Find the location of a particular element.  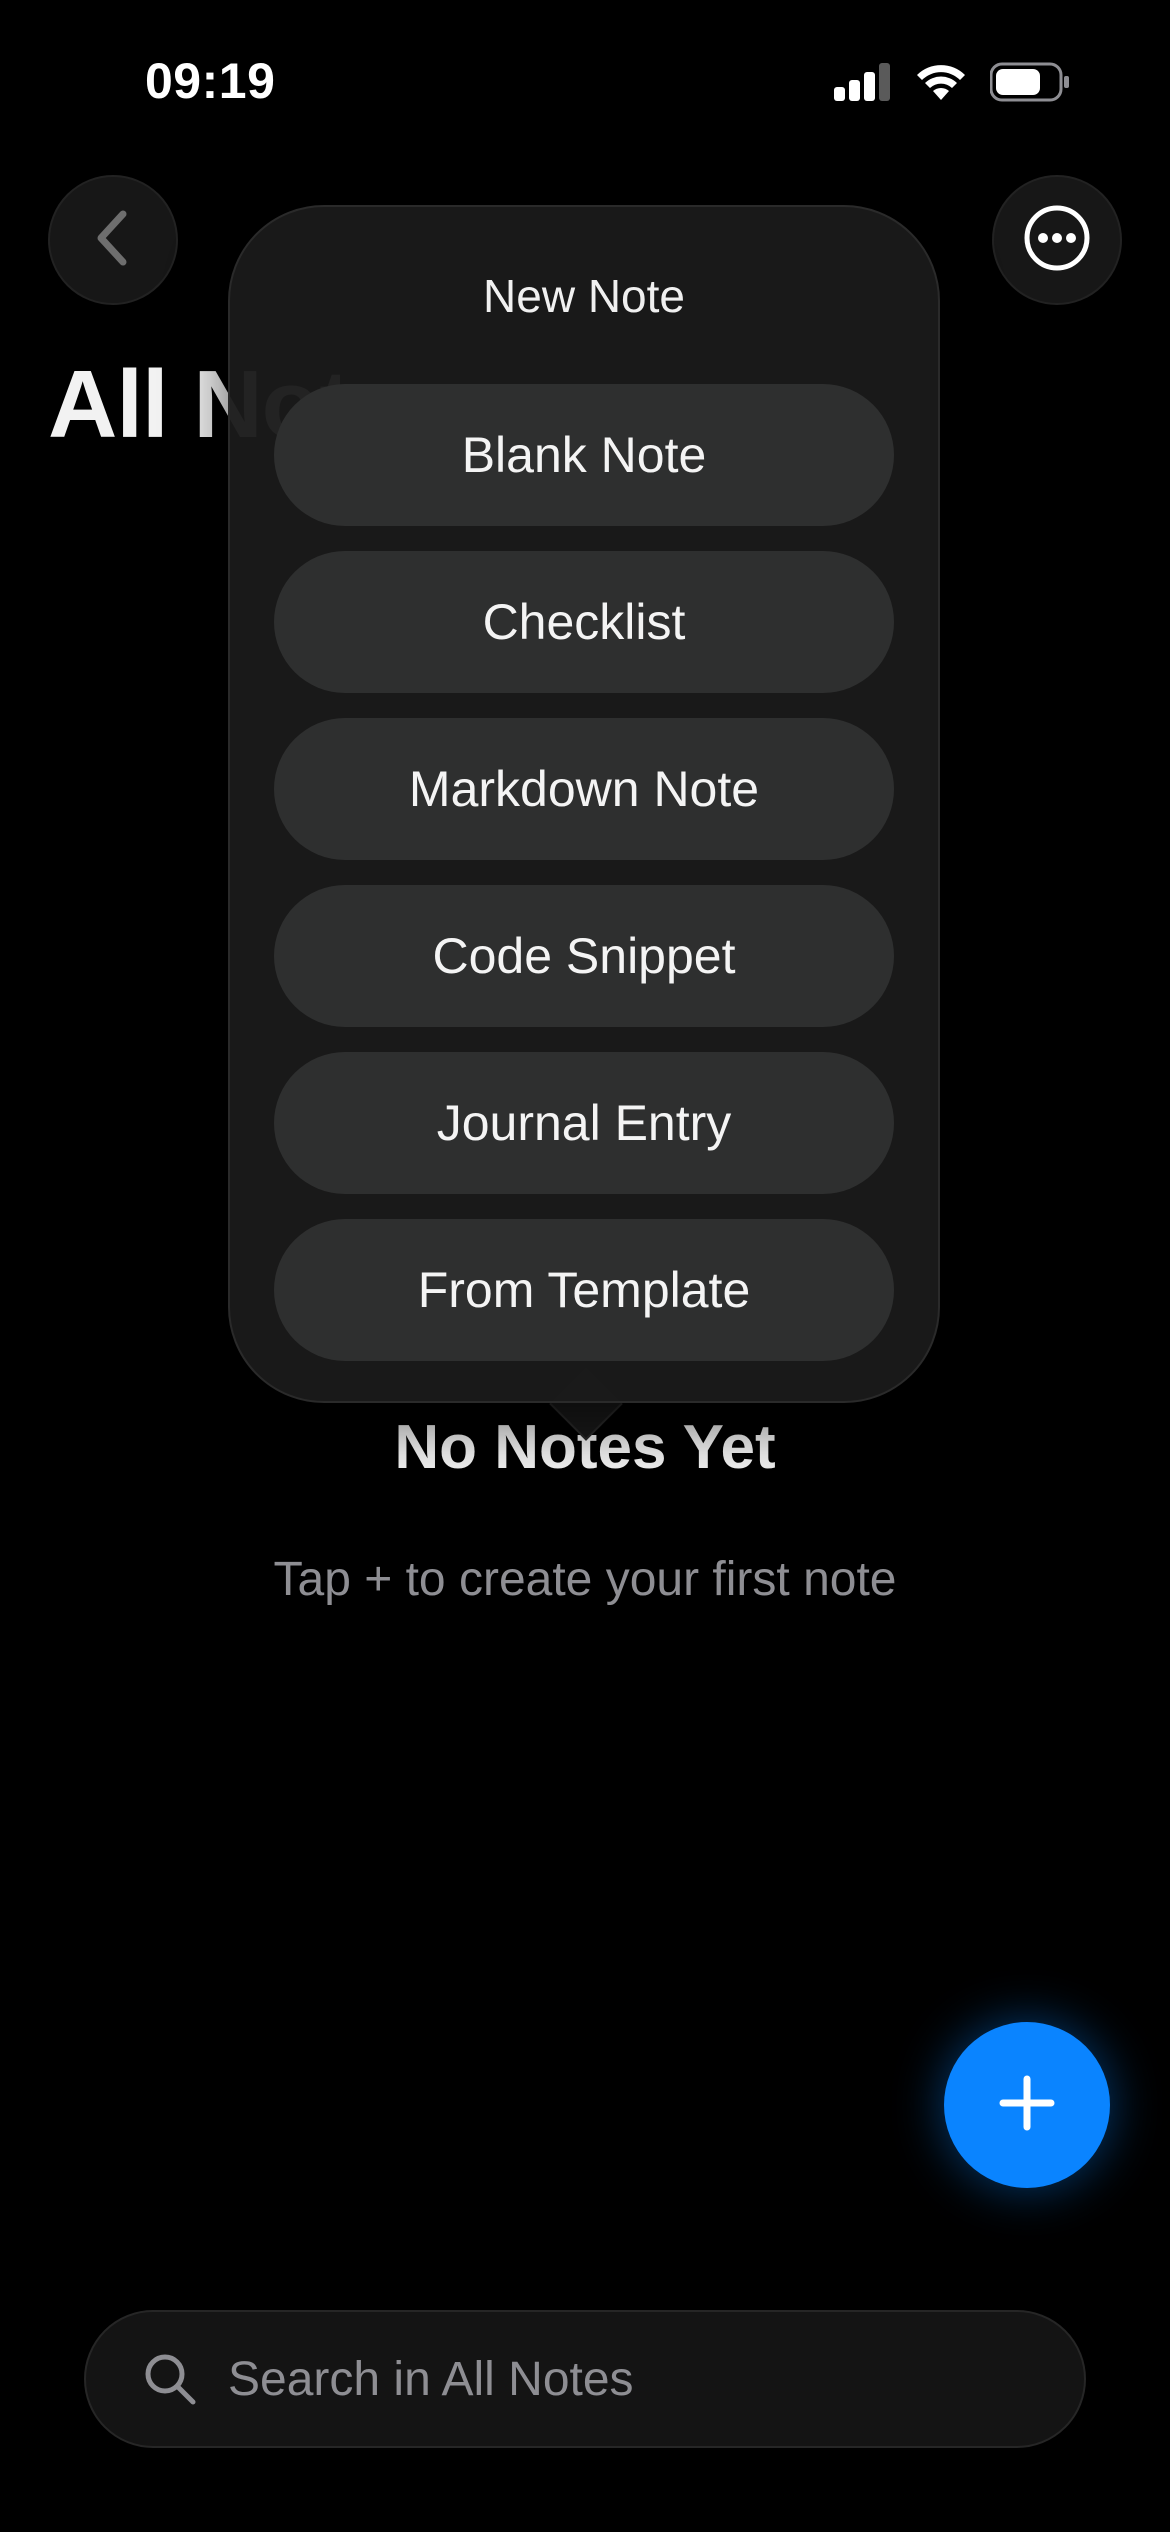

status-icons is located at coordinates (952, 84).